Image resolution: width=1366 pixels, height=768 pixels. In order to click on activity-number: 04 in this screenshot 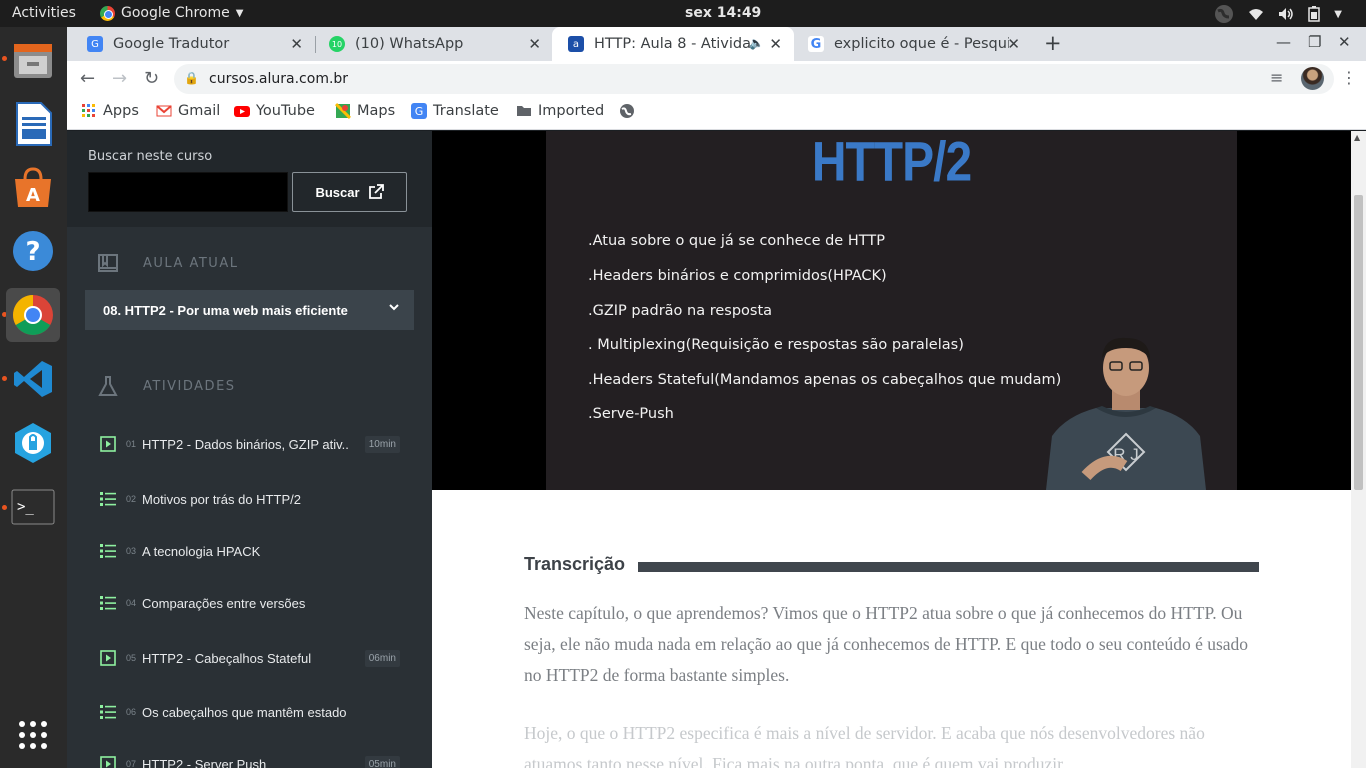, I will do `click(131, 603)`.